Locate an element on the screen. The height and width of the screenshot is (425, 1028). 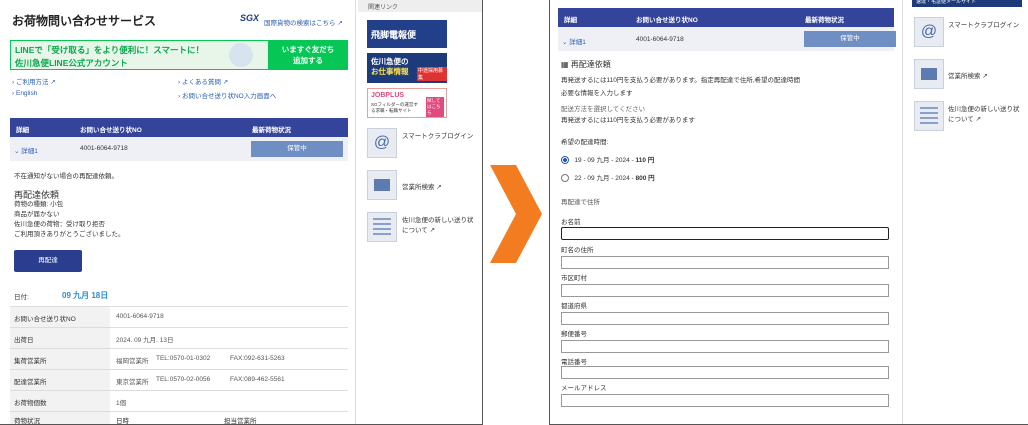
line-banner-subhead: 佐川急便LINE公式アカウント is located at coordinates (71, 63).